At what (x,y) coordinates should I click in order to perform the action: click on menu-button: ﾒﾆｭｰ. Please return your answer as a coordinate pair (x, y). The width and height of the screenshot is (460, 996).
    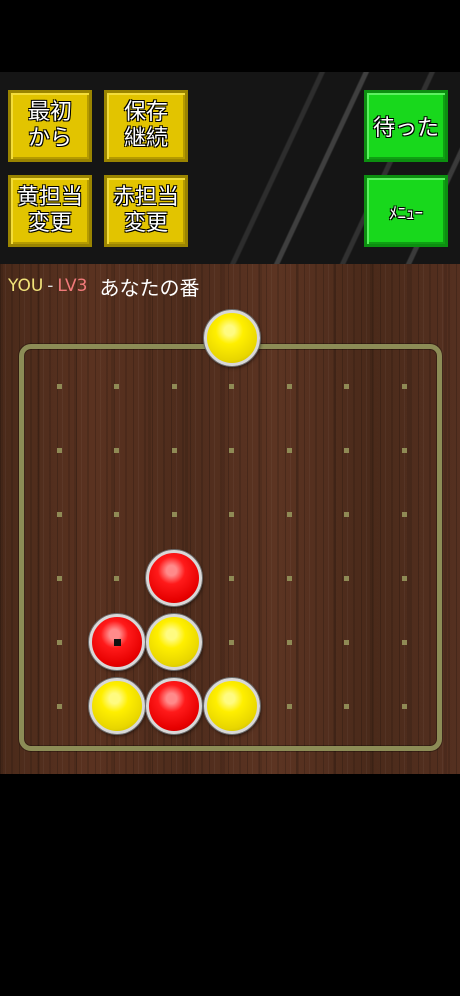
    Looking at the image, I should click on (406, 211).